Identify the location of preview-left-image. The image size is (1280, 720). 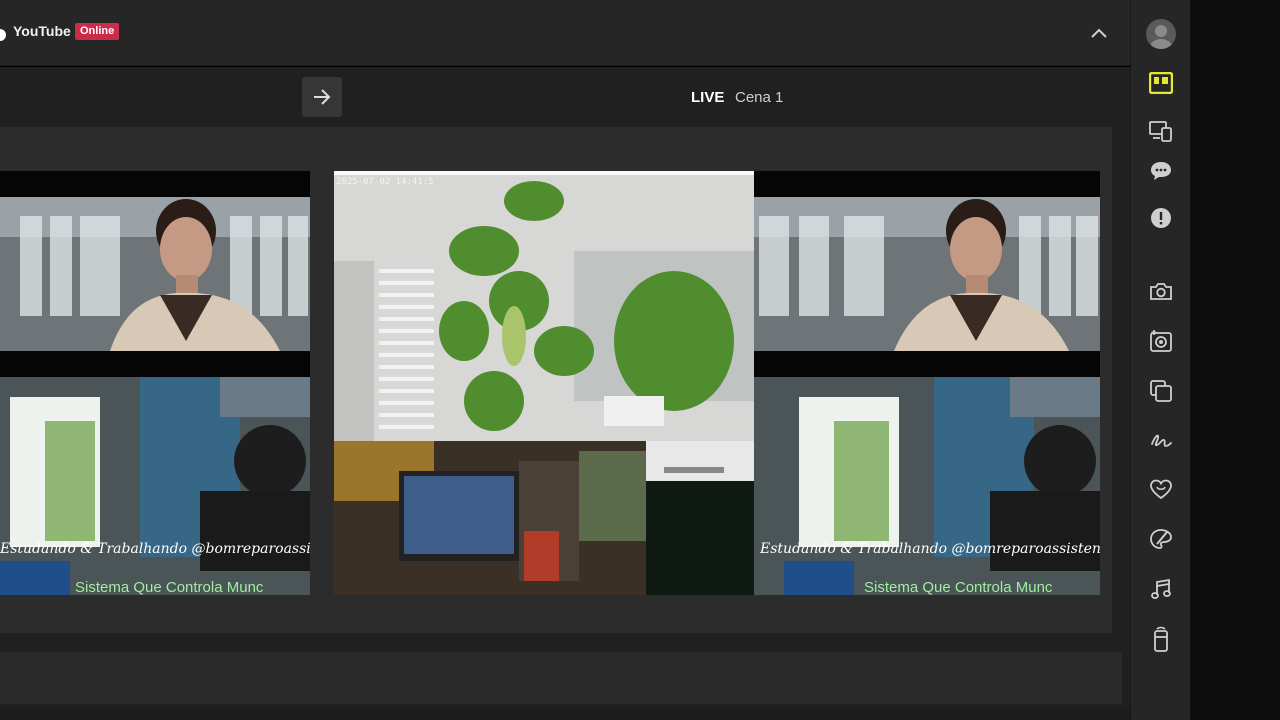
(155, 383).